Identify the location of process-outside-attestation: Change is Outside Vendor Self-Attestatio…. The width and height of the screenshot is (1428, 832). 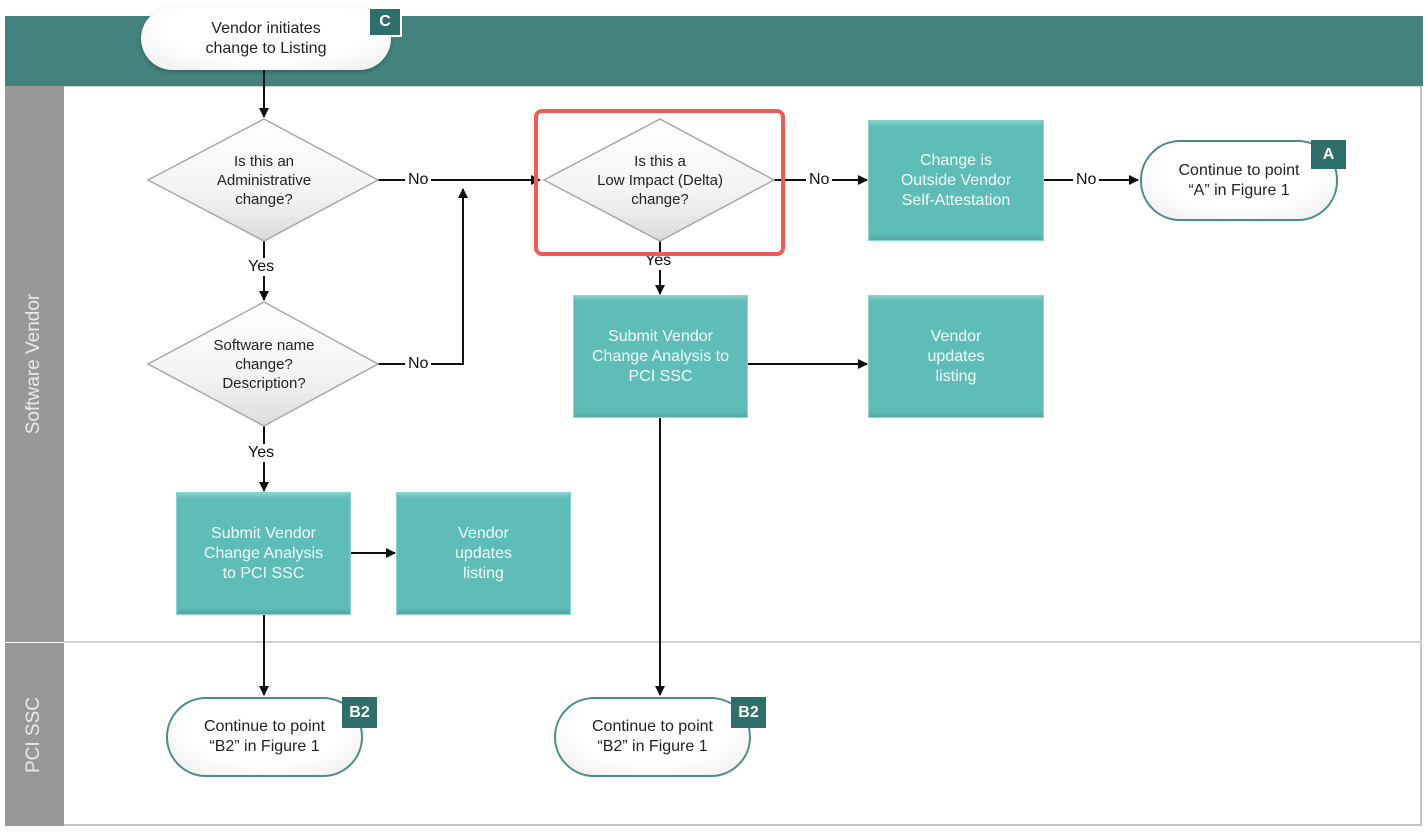
(956, 180).